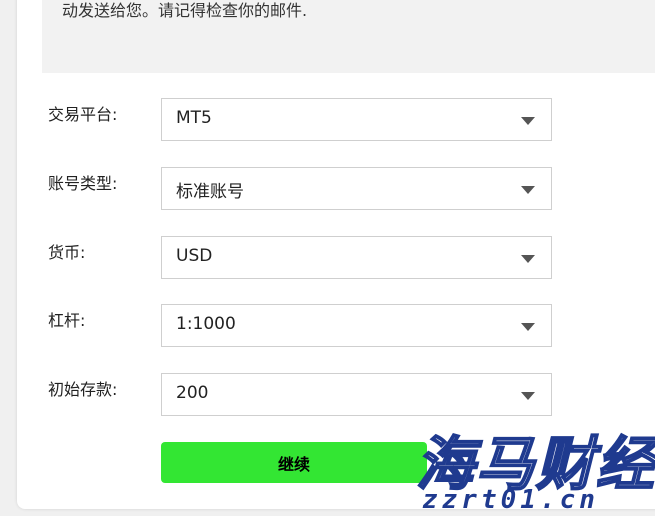 This screenshot has height=516, width=655. Describe the element at coordinates (356, 119) in the screenshot. I see `trading-platform-select: MT5` at that location.